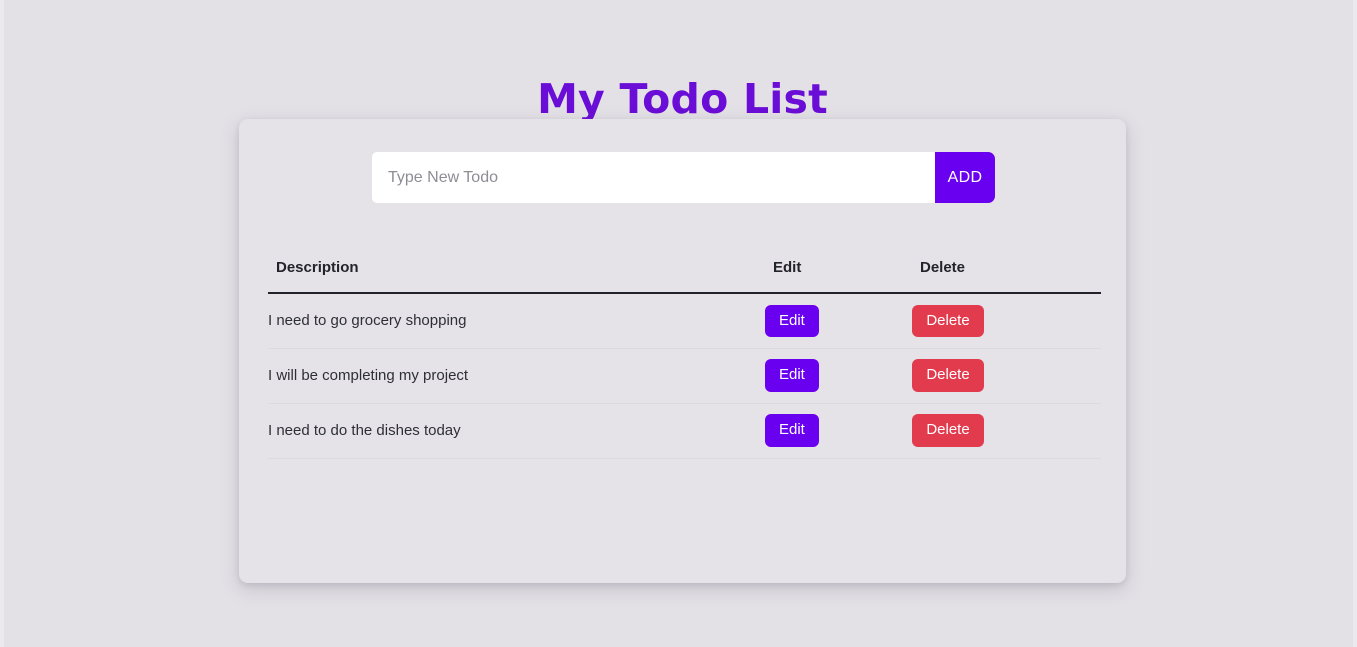 Image resolution: width=1357 pixels, height=647 pixels. I want to click on new-todo-row: ADD, so click(683, 177).